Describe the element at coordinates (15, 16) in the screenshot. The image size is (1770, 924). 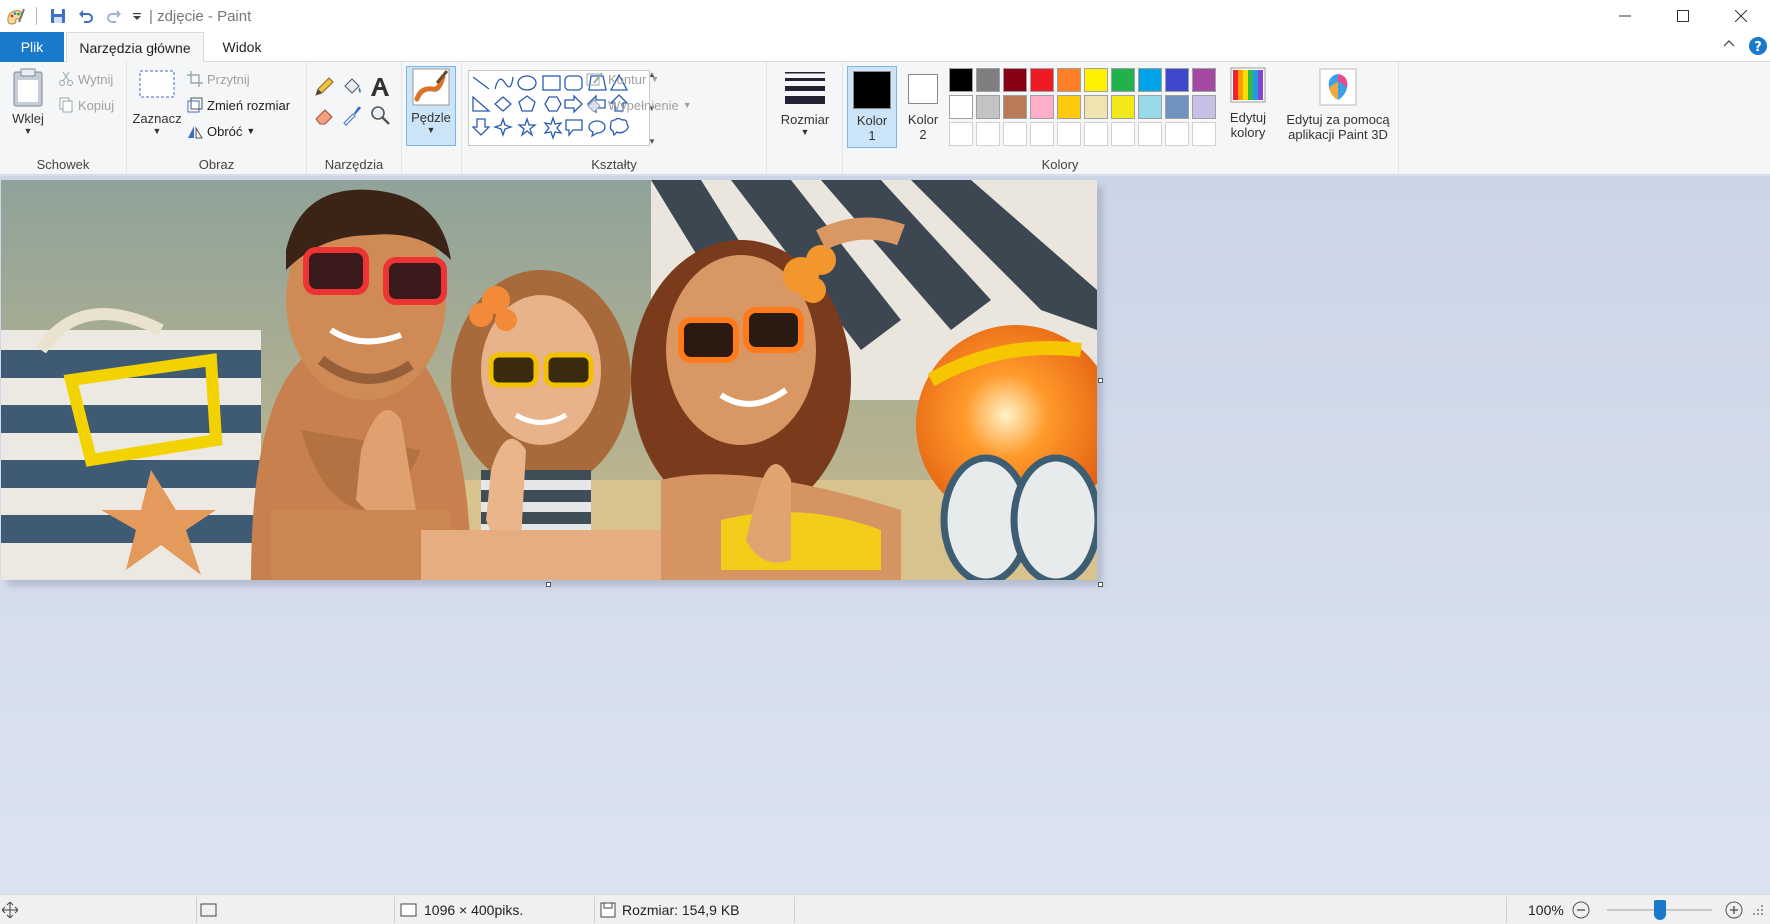
I see `paint-app-icon` at that location.